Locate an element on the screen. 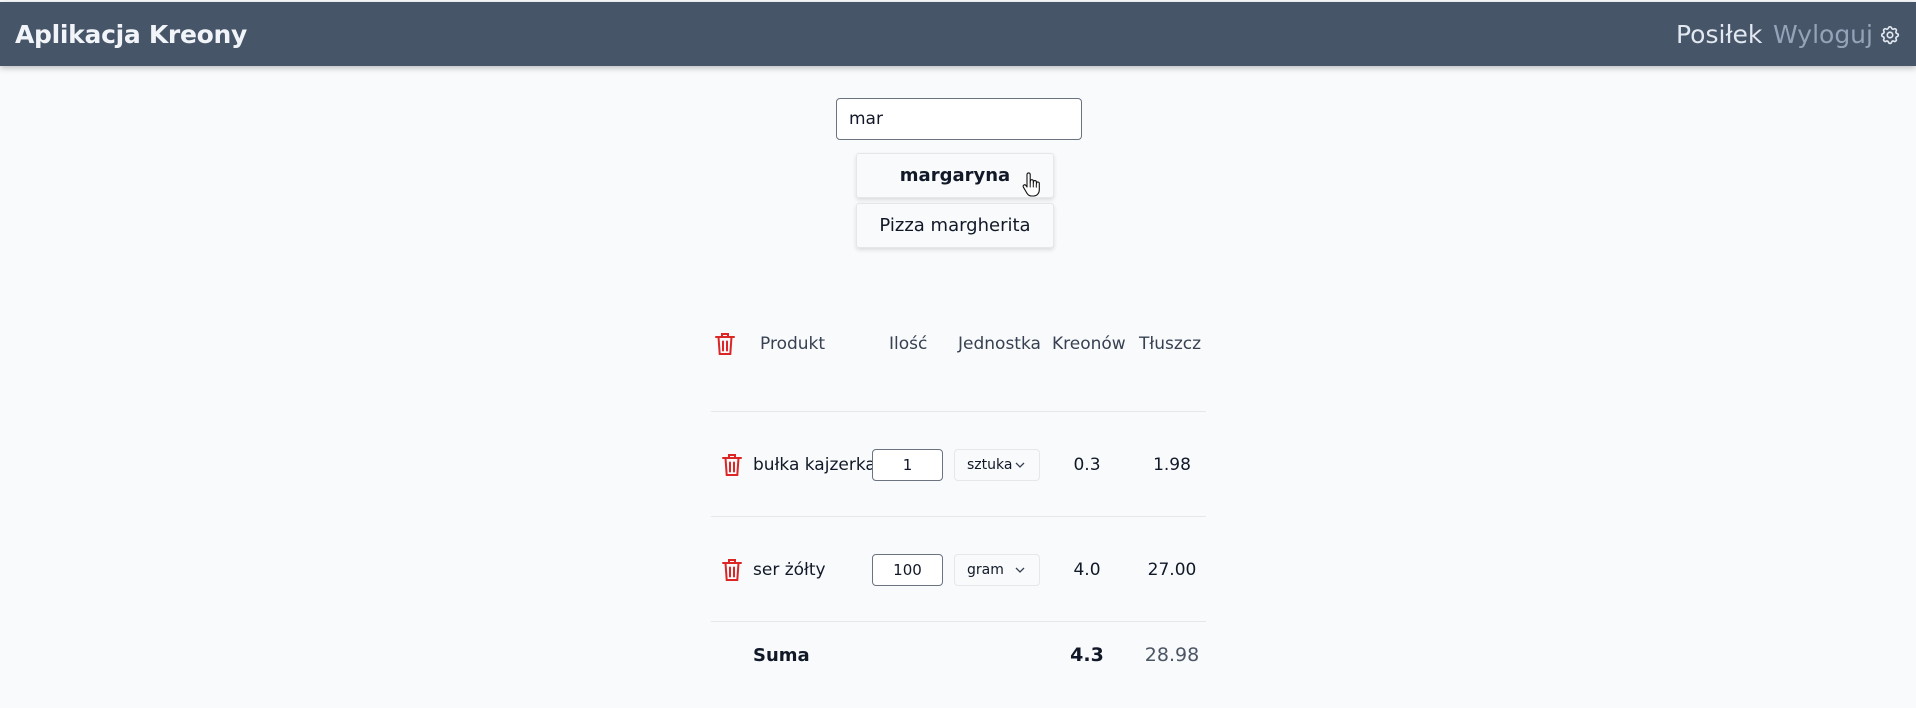 This screenshot has height=708, width=1916. top-navbar: Aplikacja Kreony Posiłek Wyloguj is located at coordinates (958, 34).